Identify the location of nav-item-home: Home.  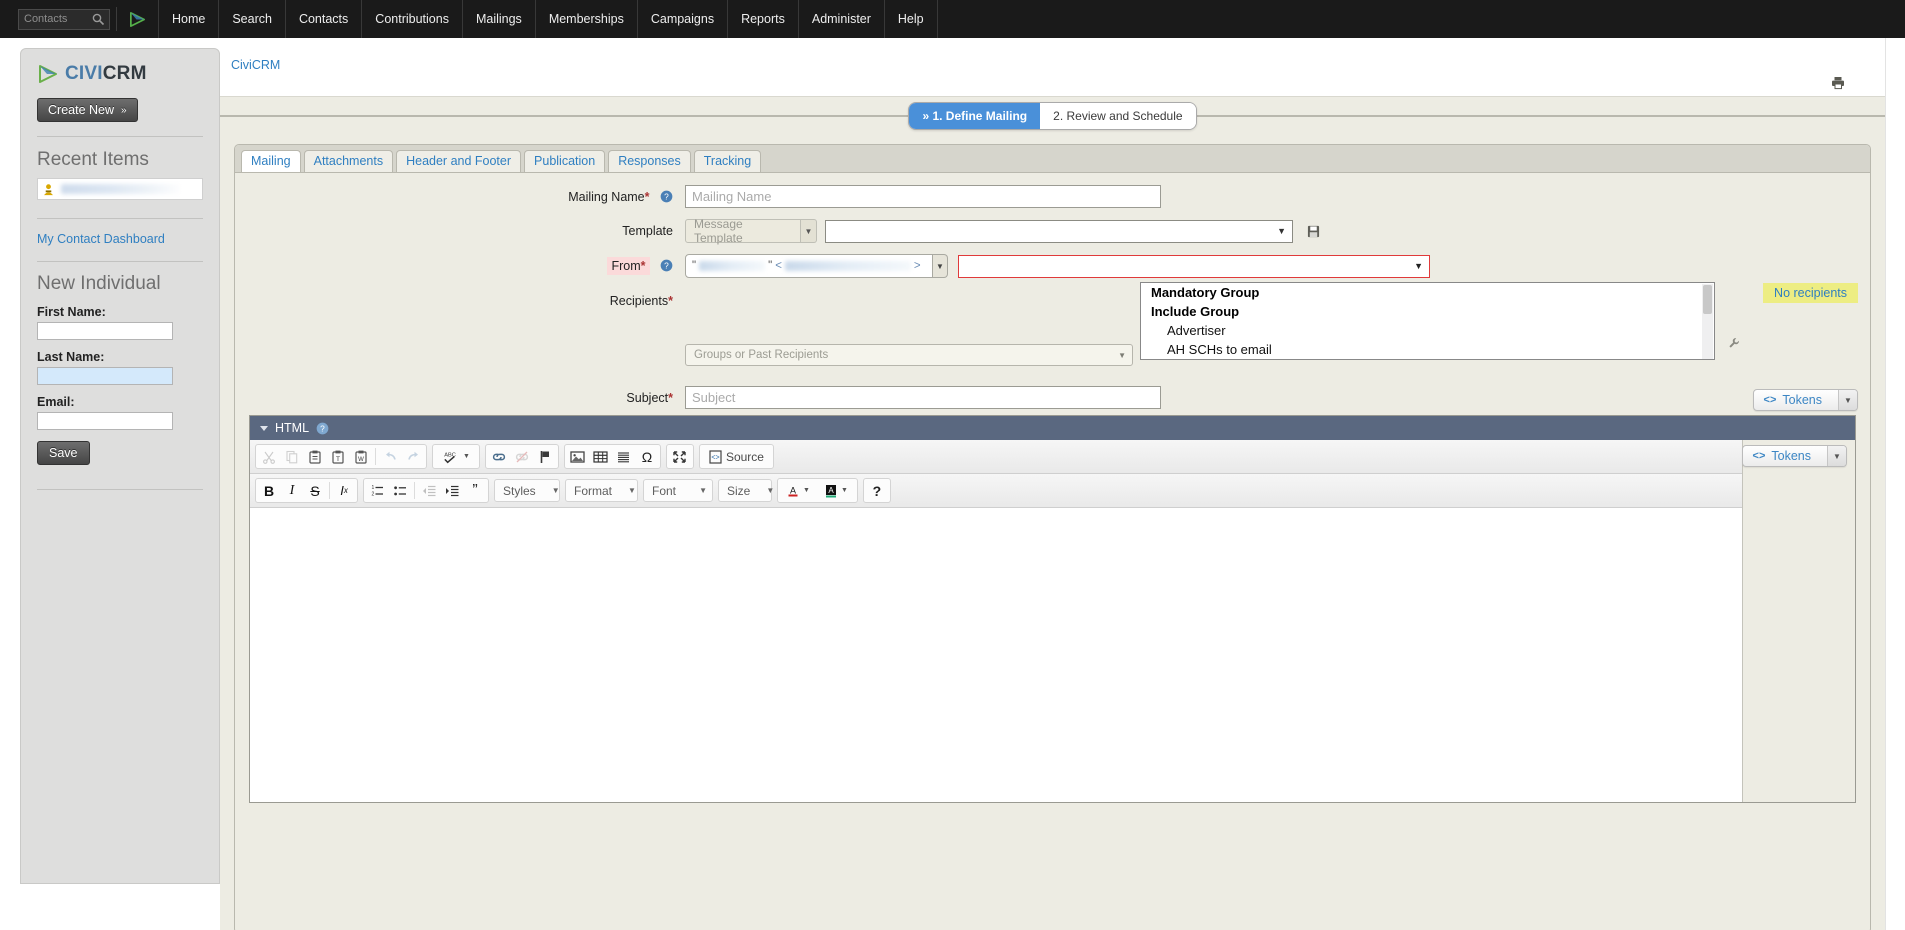
(189, 19).